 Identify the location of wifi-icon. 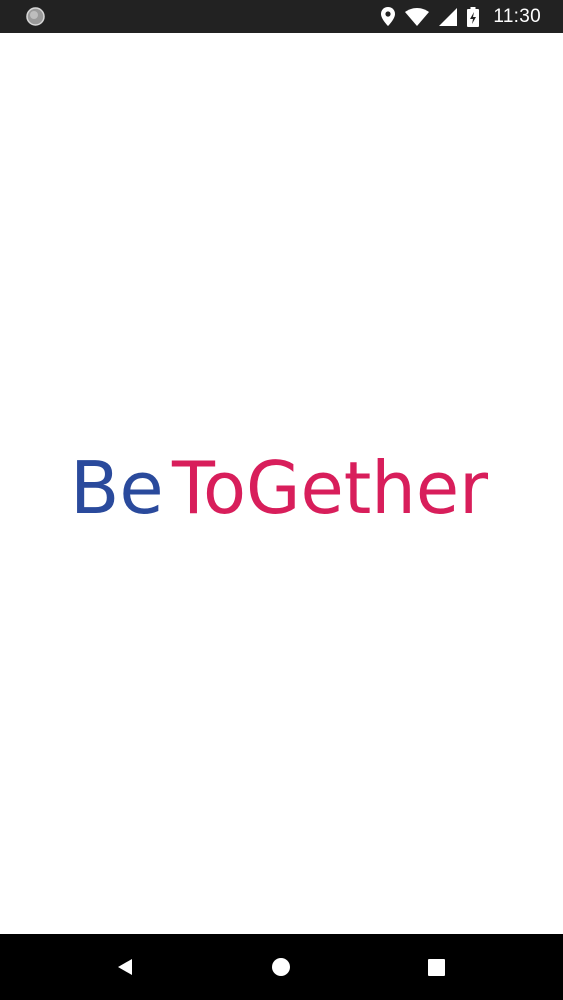
(417, 16).